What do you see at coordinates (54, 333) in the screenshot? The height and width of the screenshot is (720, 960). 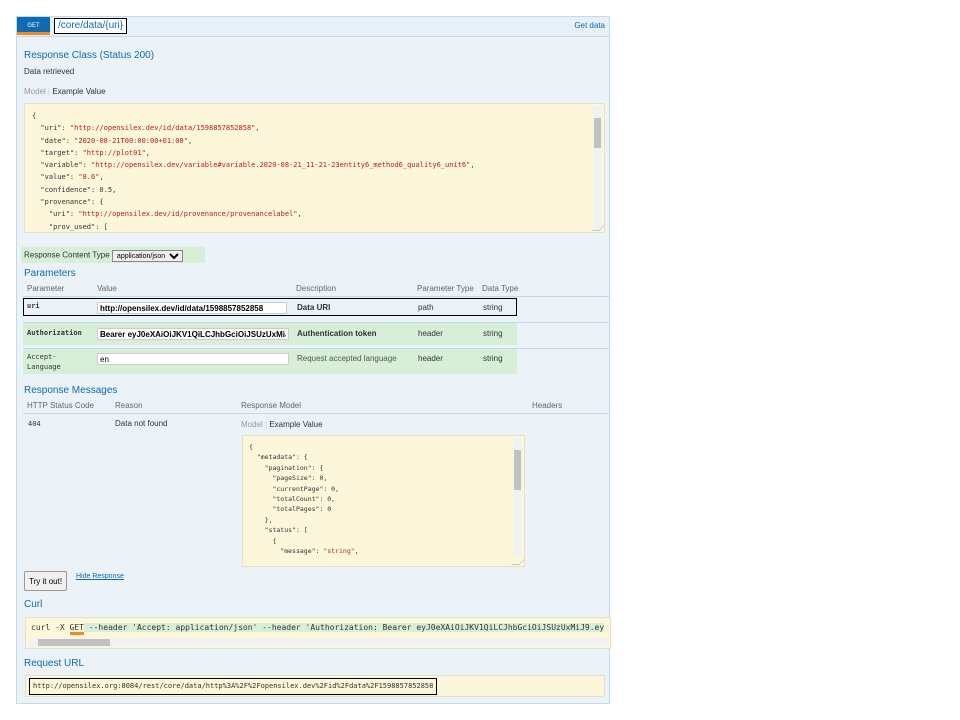 I see `param-name: Authorization` at bounding box center [54, 333].